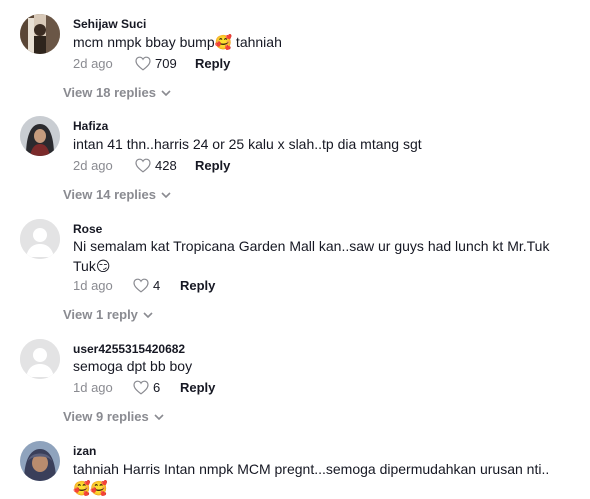  Describe the element at coordinates (109, 194) in the screenshot. I see `view-replies-label: View 14 replies` at that location.